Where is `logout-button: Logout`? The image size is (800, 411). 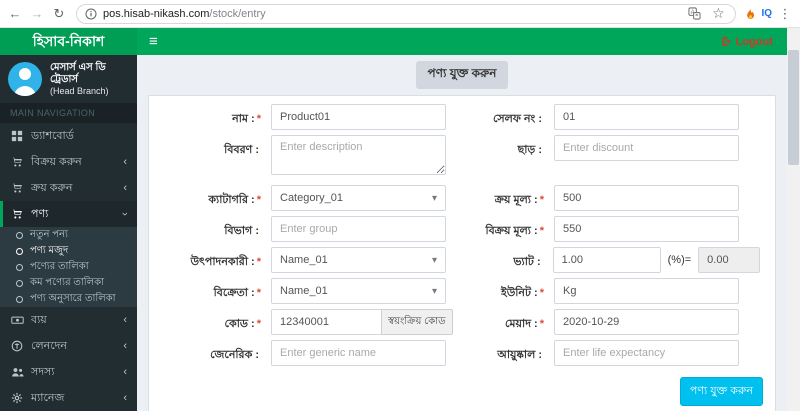 logout-button: Logout is located at coordinates (754, 42).